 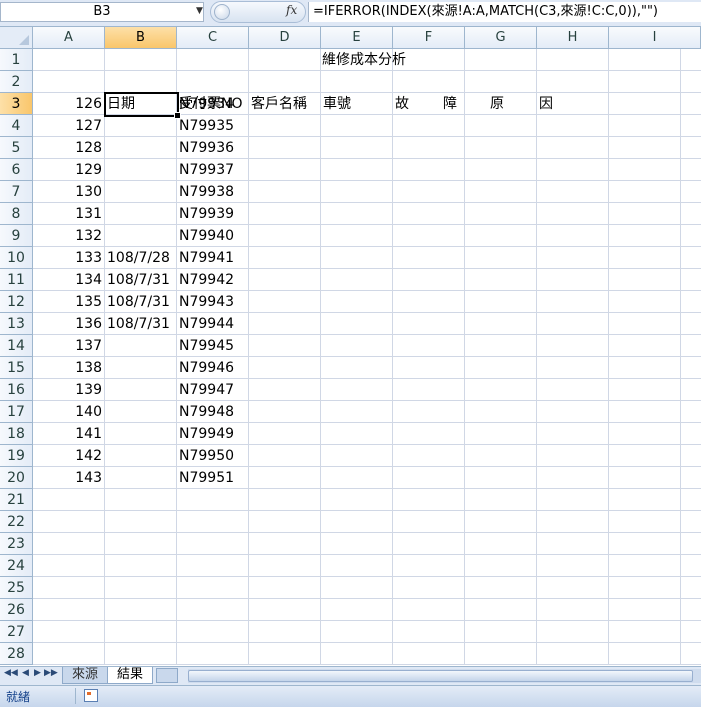 What do you see at coordinates (655, 38) in the screenshot?
I see `column-header-i: I` at bounding box center [655, 38].